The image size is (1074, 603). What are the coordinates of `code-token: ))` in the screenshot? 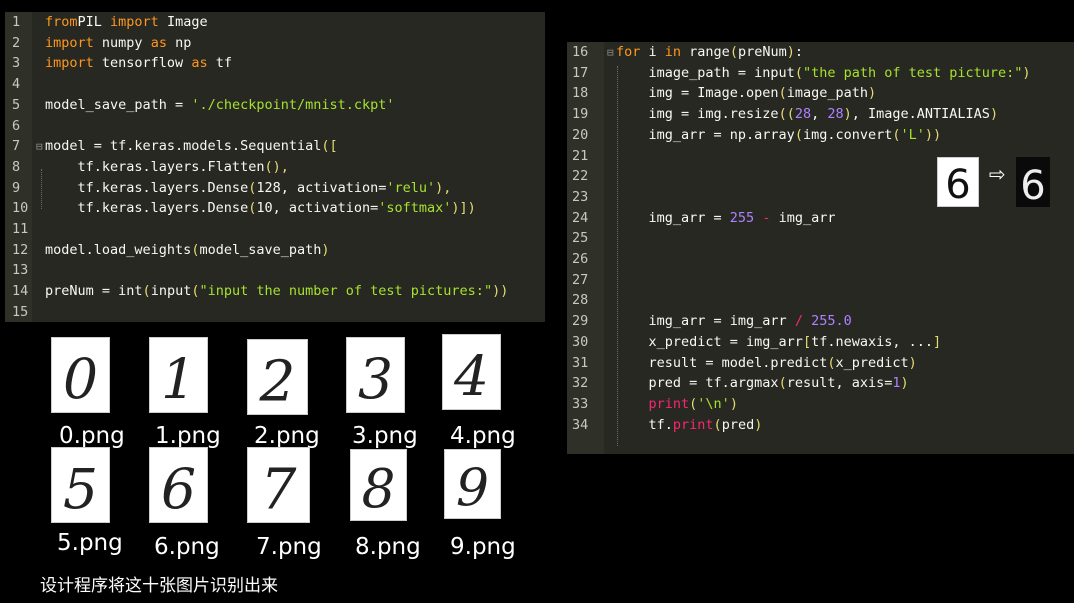 It's located at (500, 291).